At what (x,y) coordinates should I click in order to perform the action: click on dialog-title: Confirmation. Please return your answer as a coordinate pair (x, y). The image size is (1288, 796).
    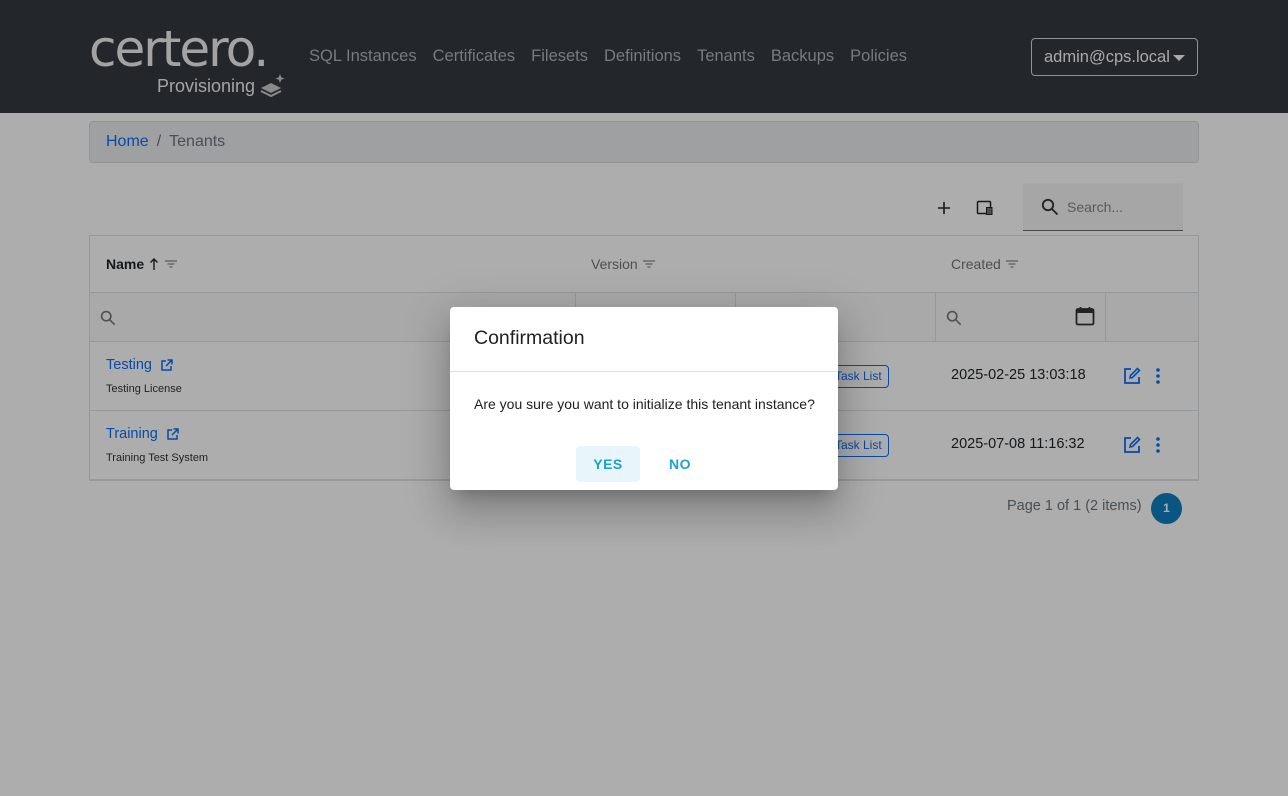
    Looking at the image, I should click on (529, 338).